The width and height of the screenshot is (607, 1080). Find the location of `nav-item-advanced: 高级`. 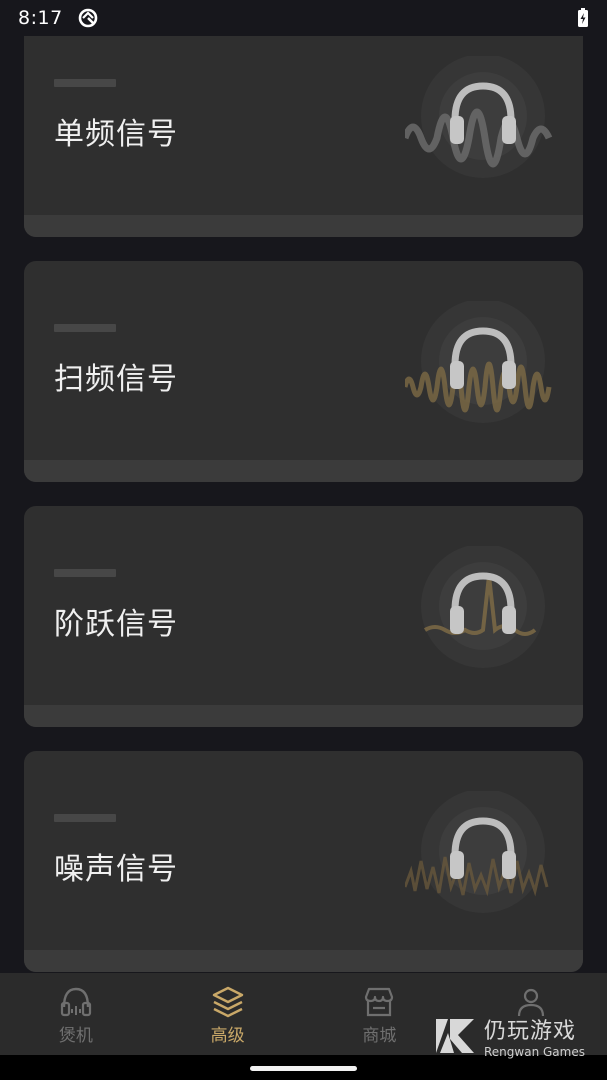

nav-item-advanced: 高级 is located at coordinates (228, 1014).